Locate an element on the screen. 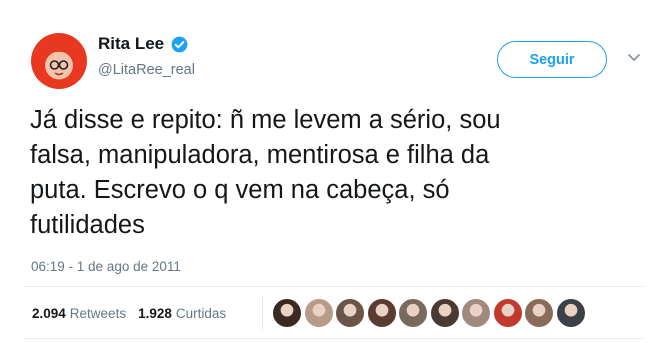 This screenshot has height=343, width=666. author-name: Rita Lee is located at coordinates (131, 44).